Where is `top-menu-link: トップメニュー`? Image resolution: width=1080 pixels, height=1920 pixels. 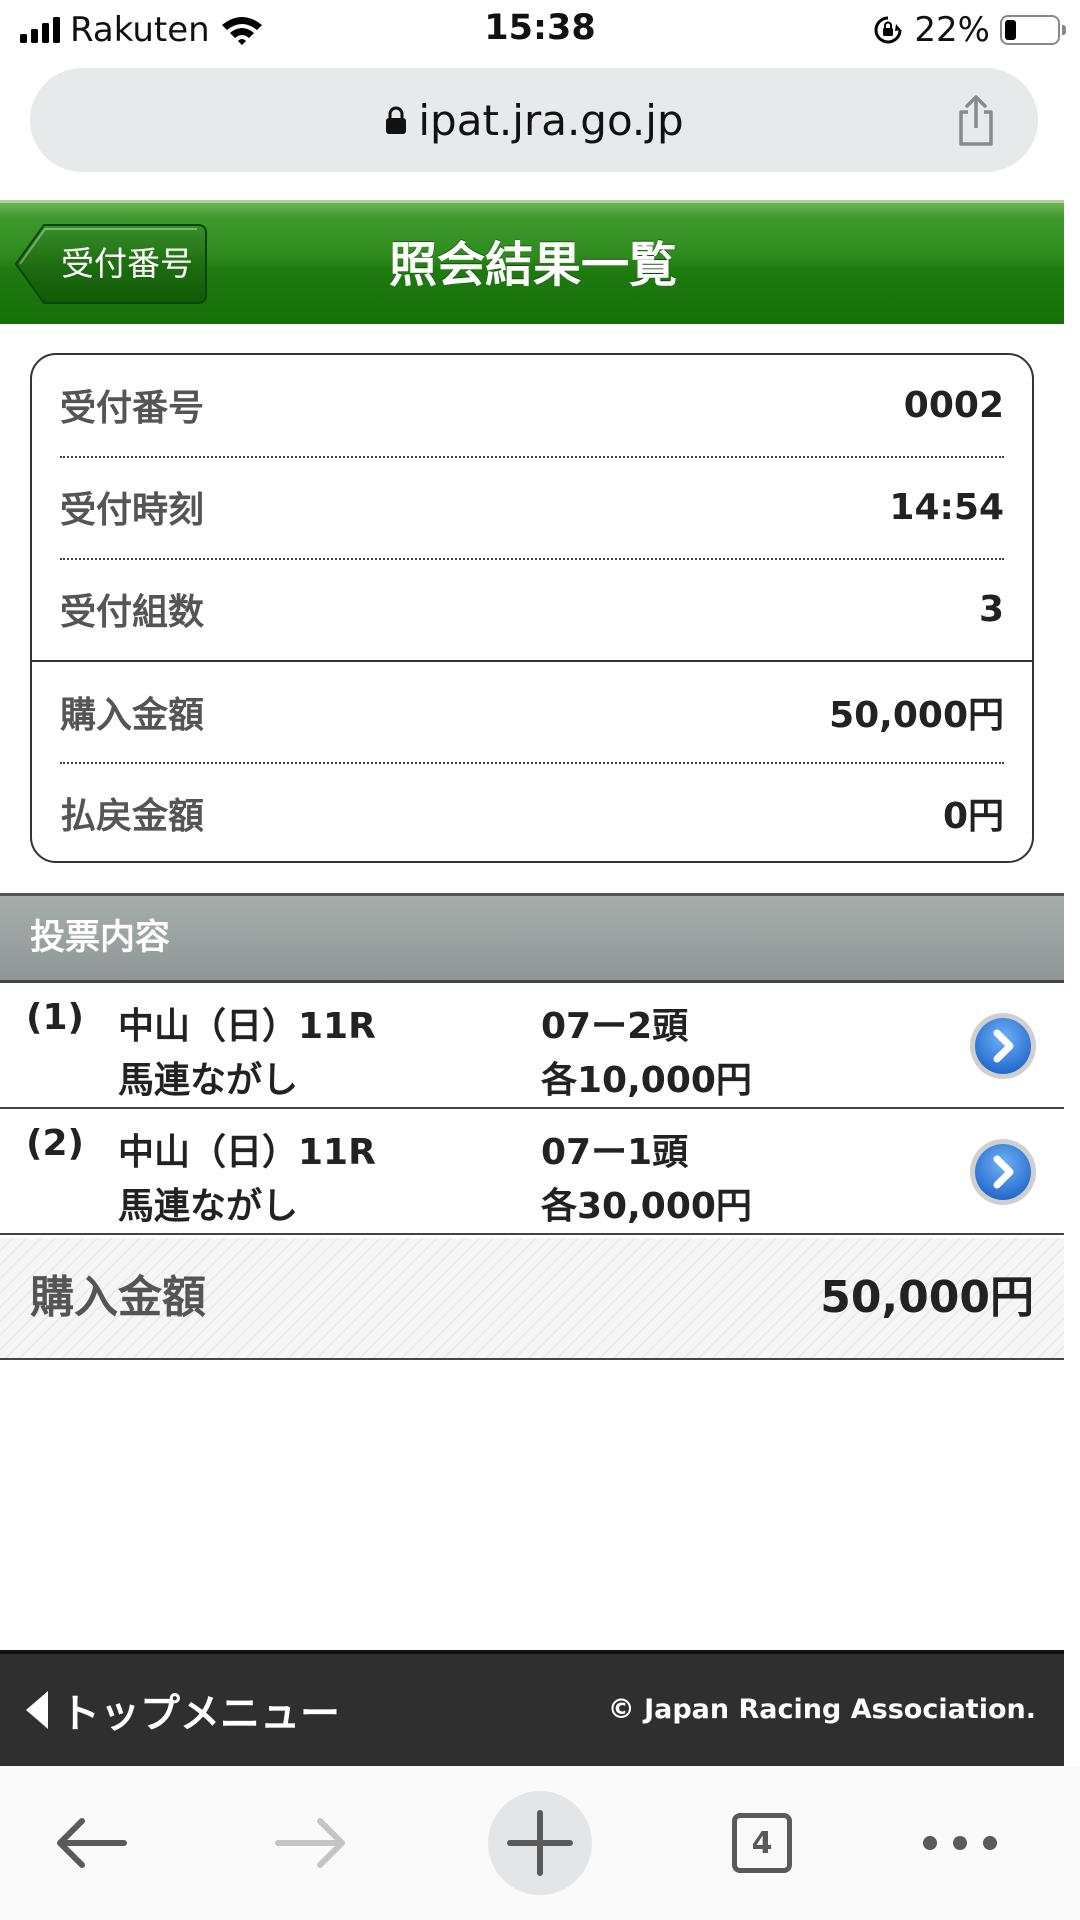 top-menu-link: トップメニュー is located at coordinates (183, 1710).